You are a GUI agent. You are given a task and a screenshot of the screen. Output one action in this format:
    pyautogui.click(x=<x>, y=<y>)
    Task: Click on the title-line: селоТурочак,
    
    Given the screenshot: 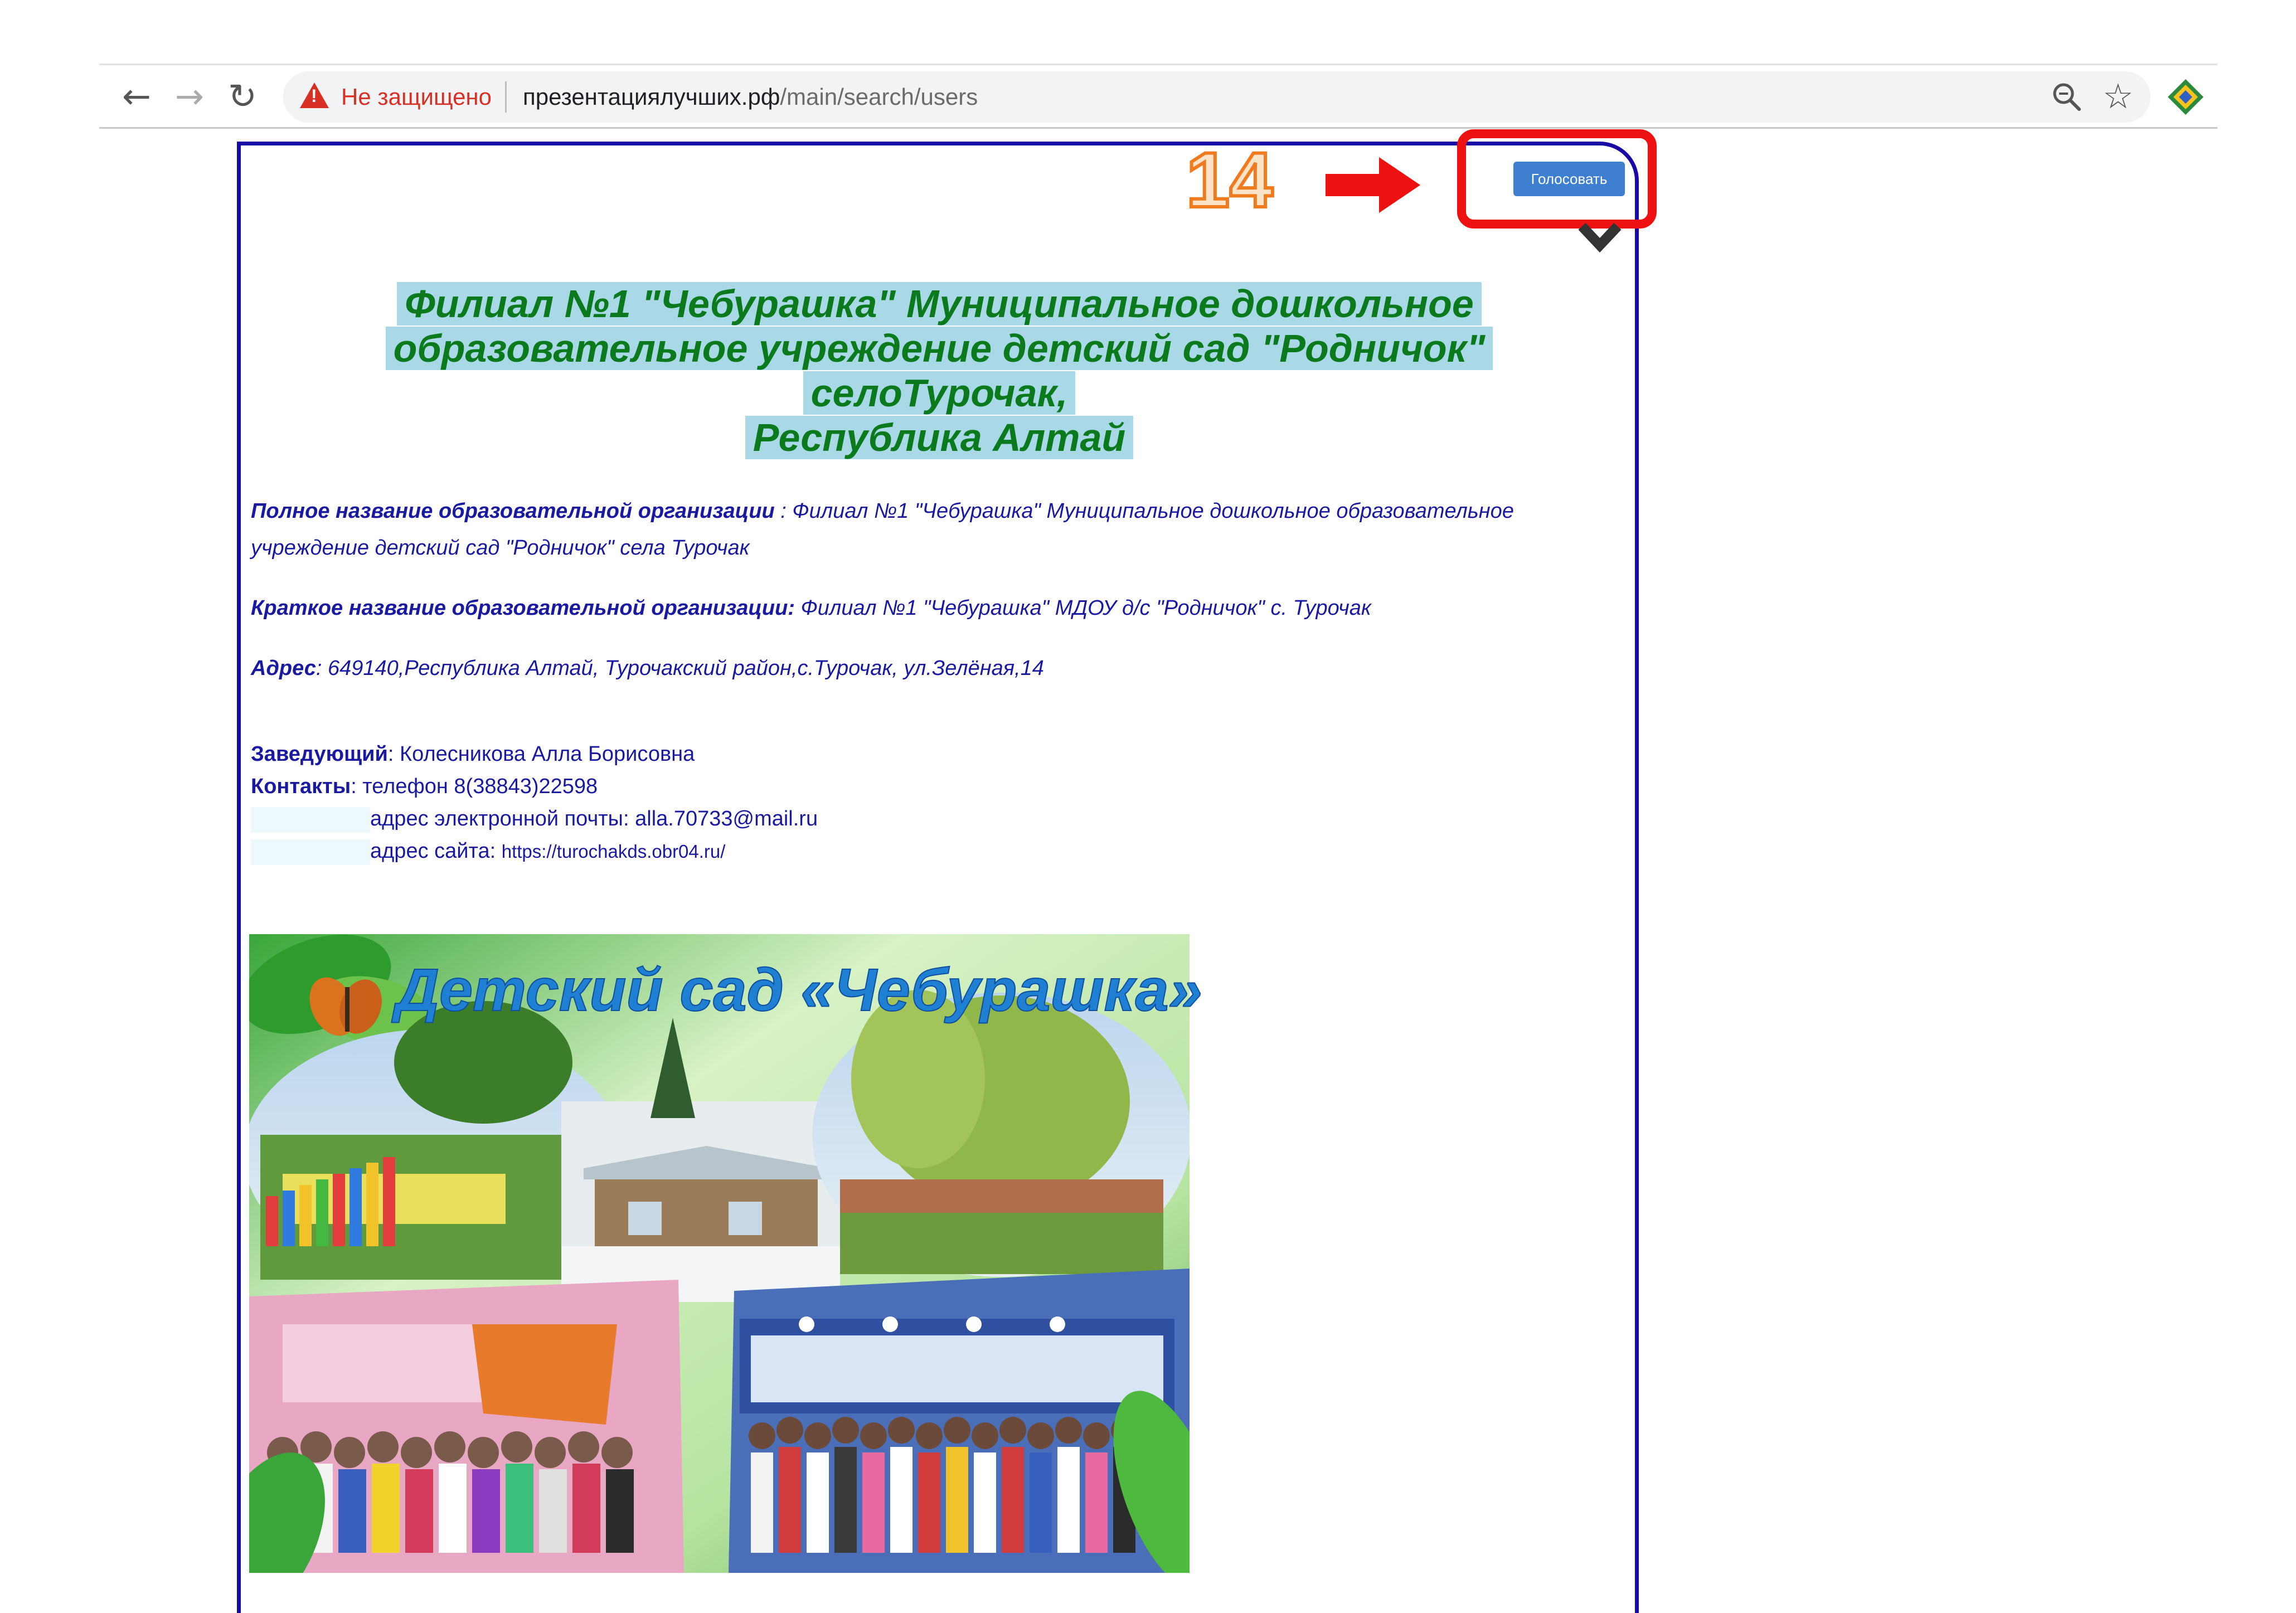 What is the action you would take?
    pyautogui.click(x=940, y=393)
    